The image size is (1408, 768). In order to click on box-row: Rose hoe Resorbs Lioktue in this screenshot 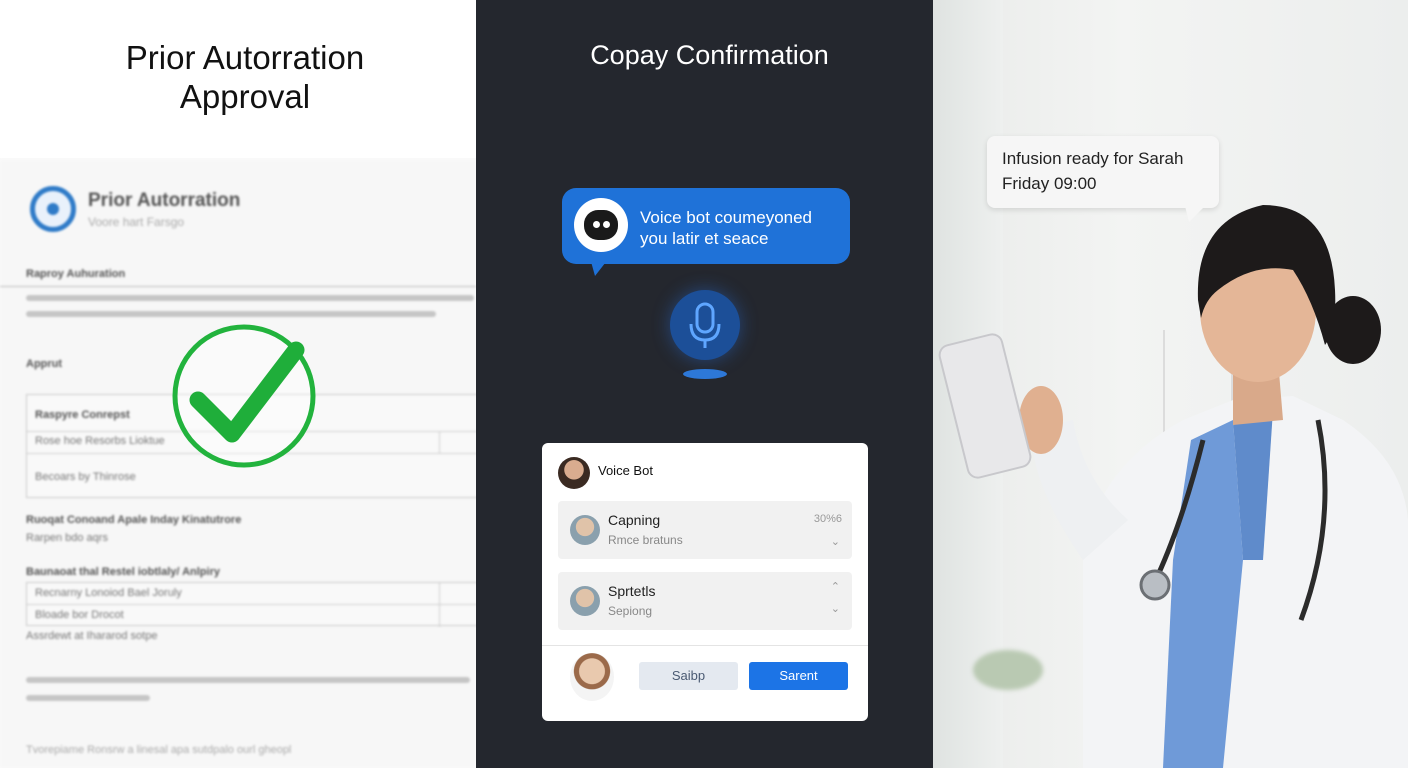, I will do `click(100, 441)`.